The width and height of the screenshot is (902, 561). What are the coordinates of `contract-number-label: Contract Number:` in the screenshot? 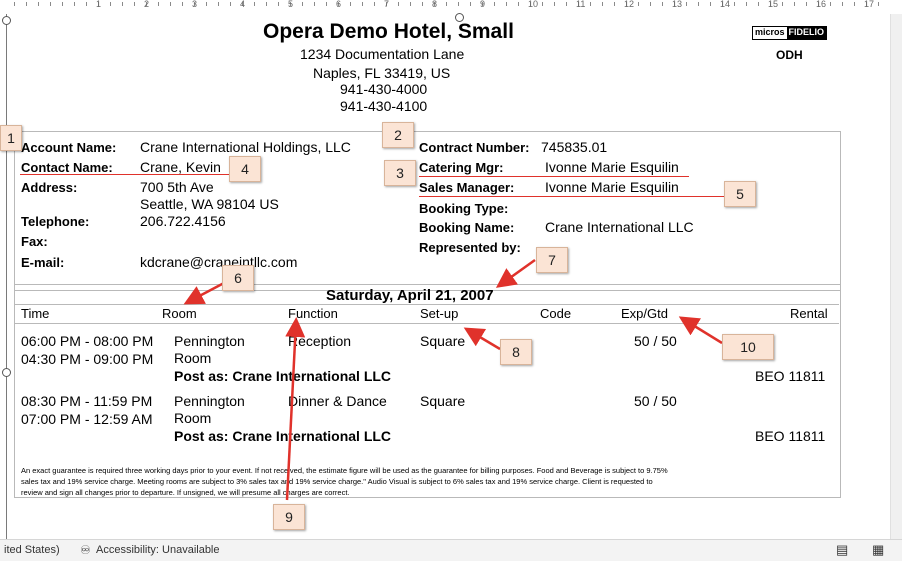 It's located at (474, 147).